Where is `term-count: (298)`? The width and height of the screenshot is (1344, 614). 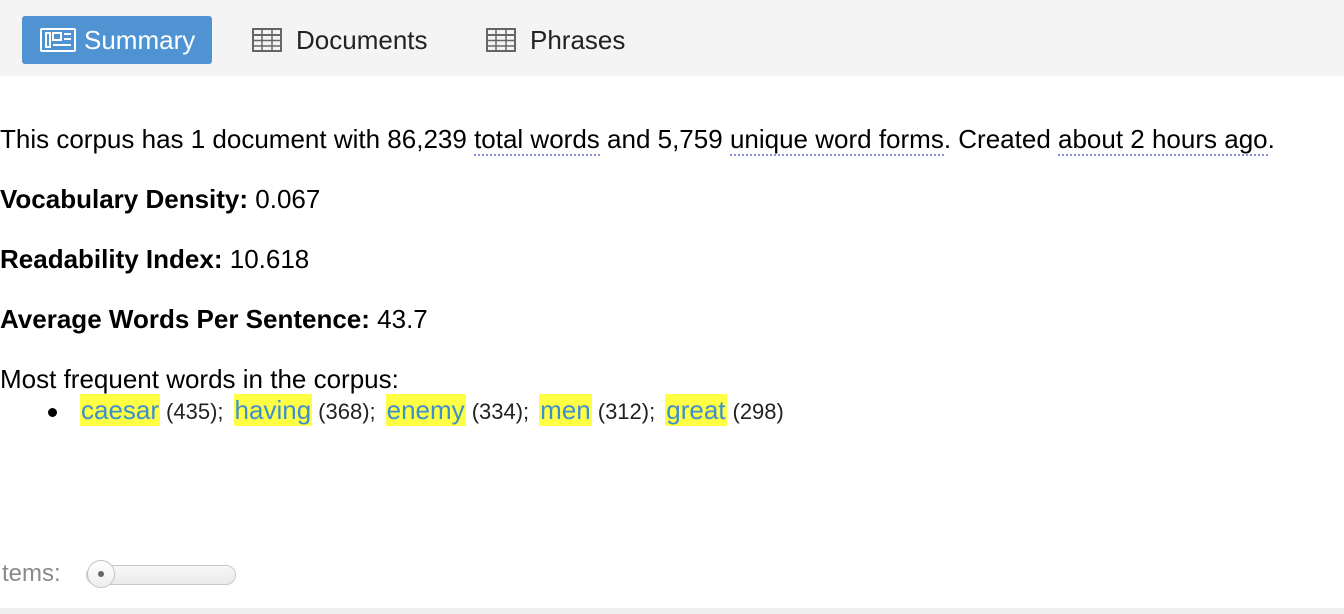 term-count: (298) is located at coordinates (758, 411).